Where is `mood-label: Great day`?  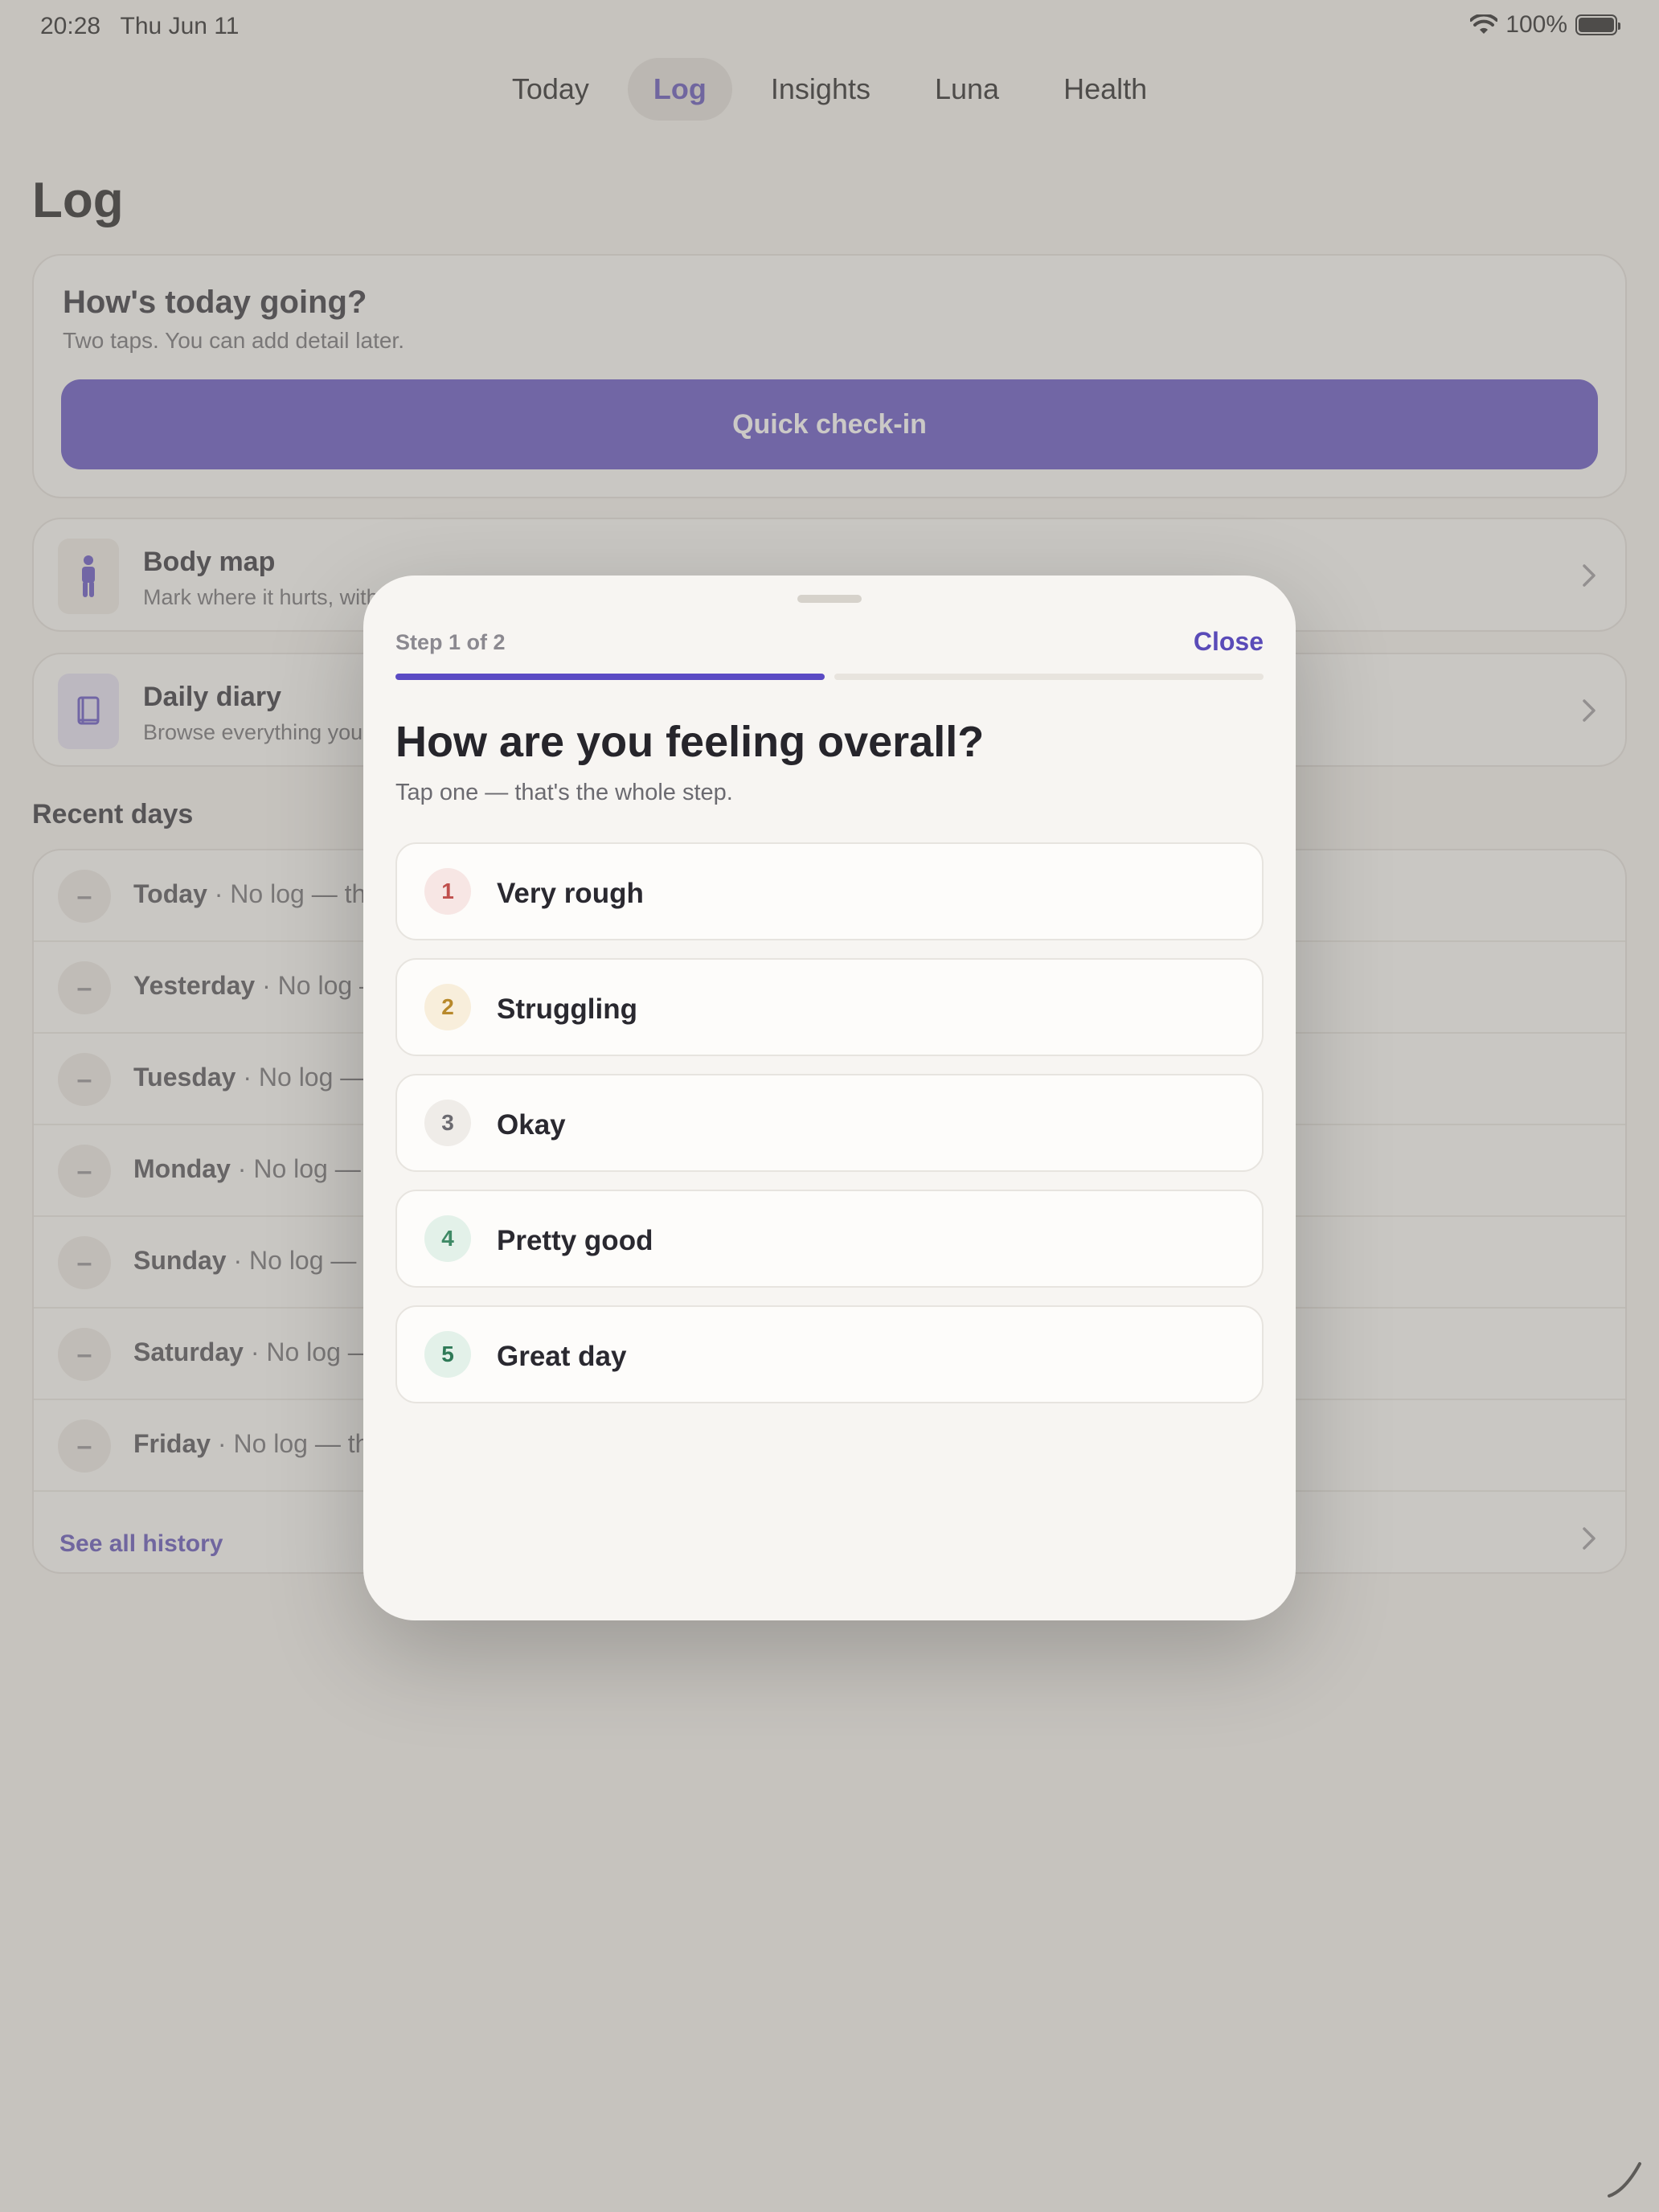
mood-label: Great day is located at coordinates (562, 1356).